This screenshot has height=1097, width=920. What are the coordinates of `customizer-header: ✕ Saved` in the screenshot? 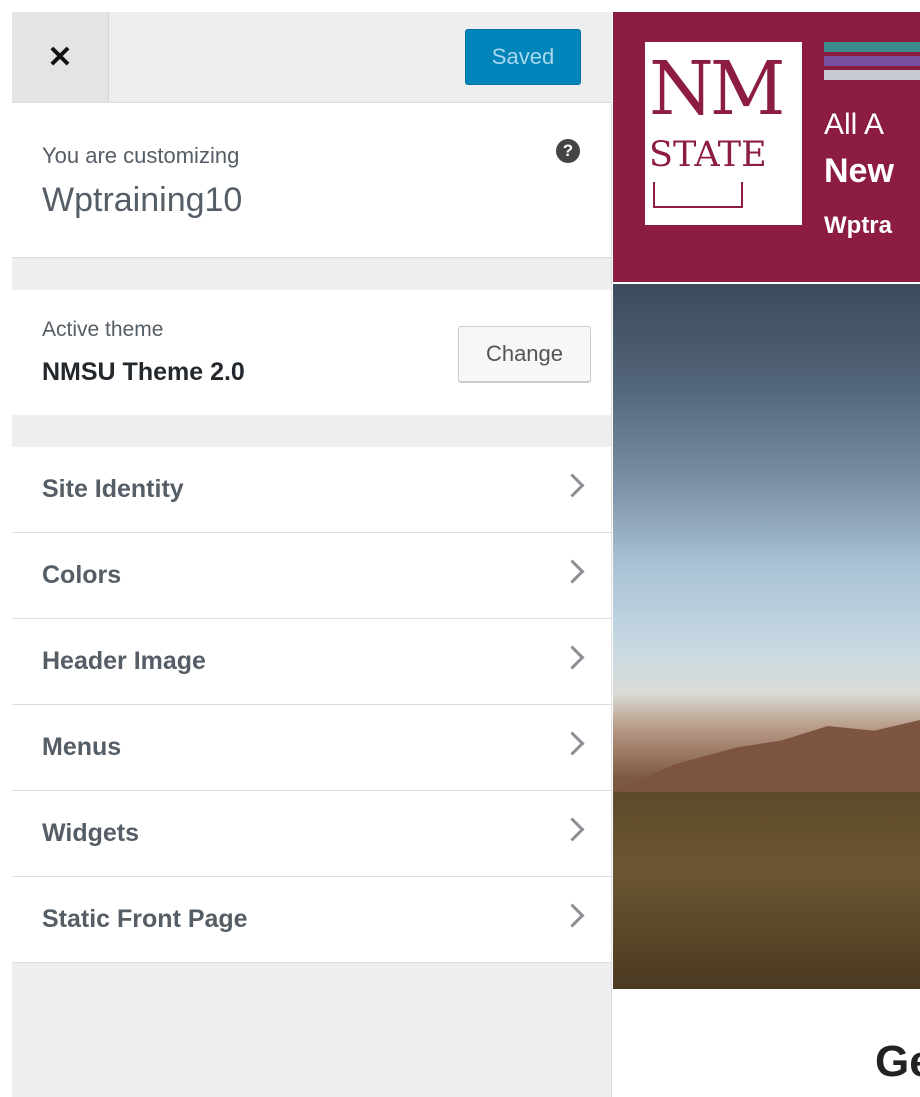 It's located at (312, 57).